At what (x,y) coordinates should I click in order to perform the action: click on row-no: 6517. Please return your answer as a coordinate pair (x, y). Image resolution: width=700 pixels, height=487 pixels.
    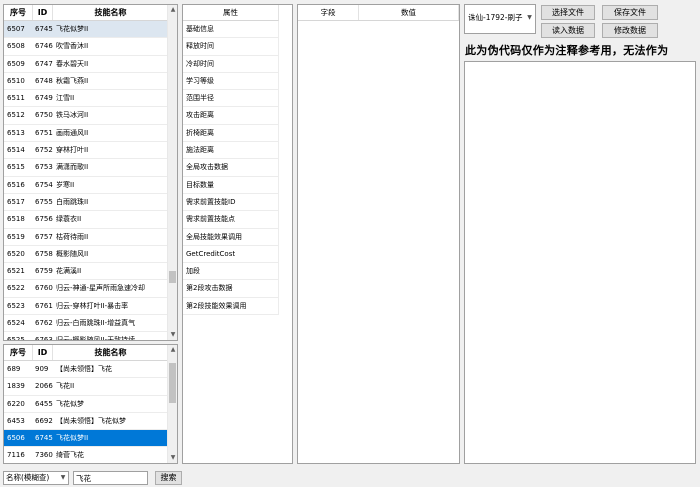
    Looking at the image, I should click on (16, 201).